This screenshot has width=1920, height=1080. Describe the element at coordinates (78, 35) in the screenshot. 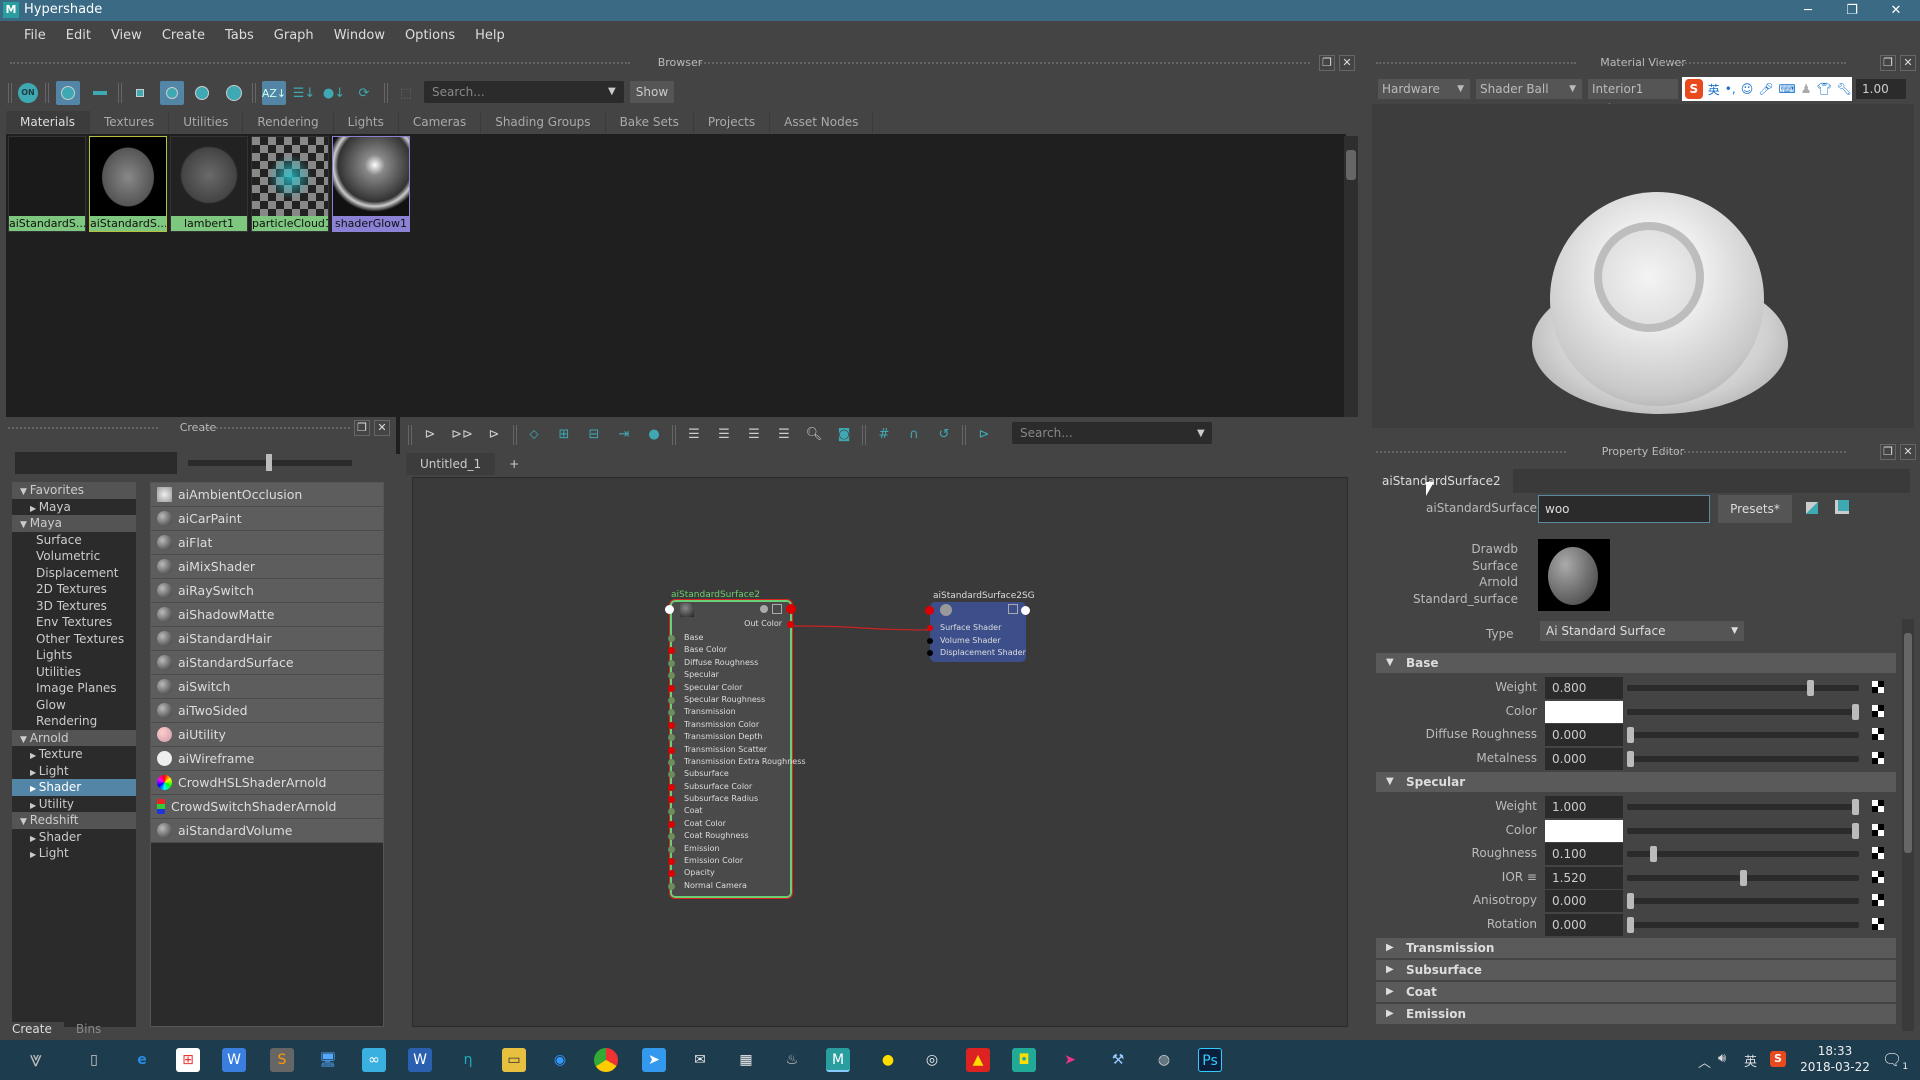

I see `menu-edit: Edit` at that location.